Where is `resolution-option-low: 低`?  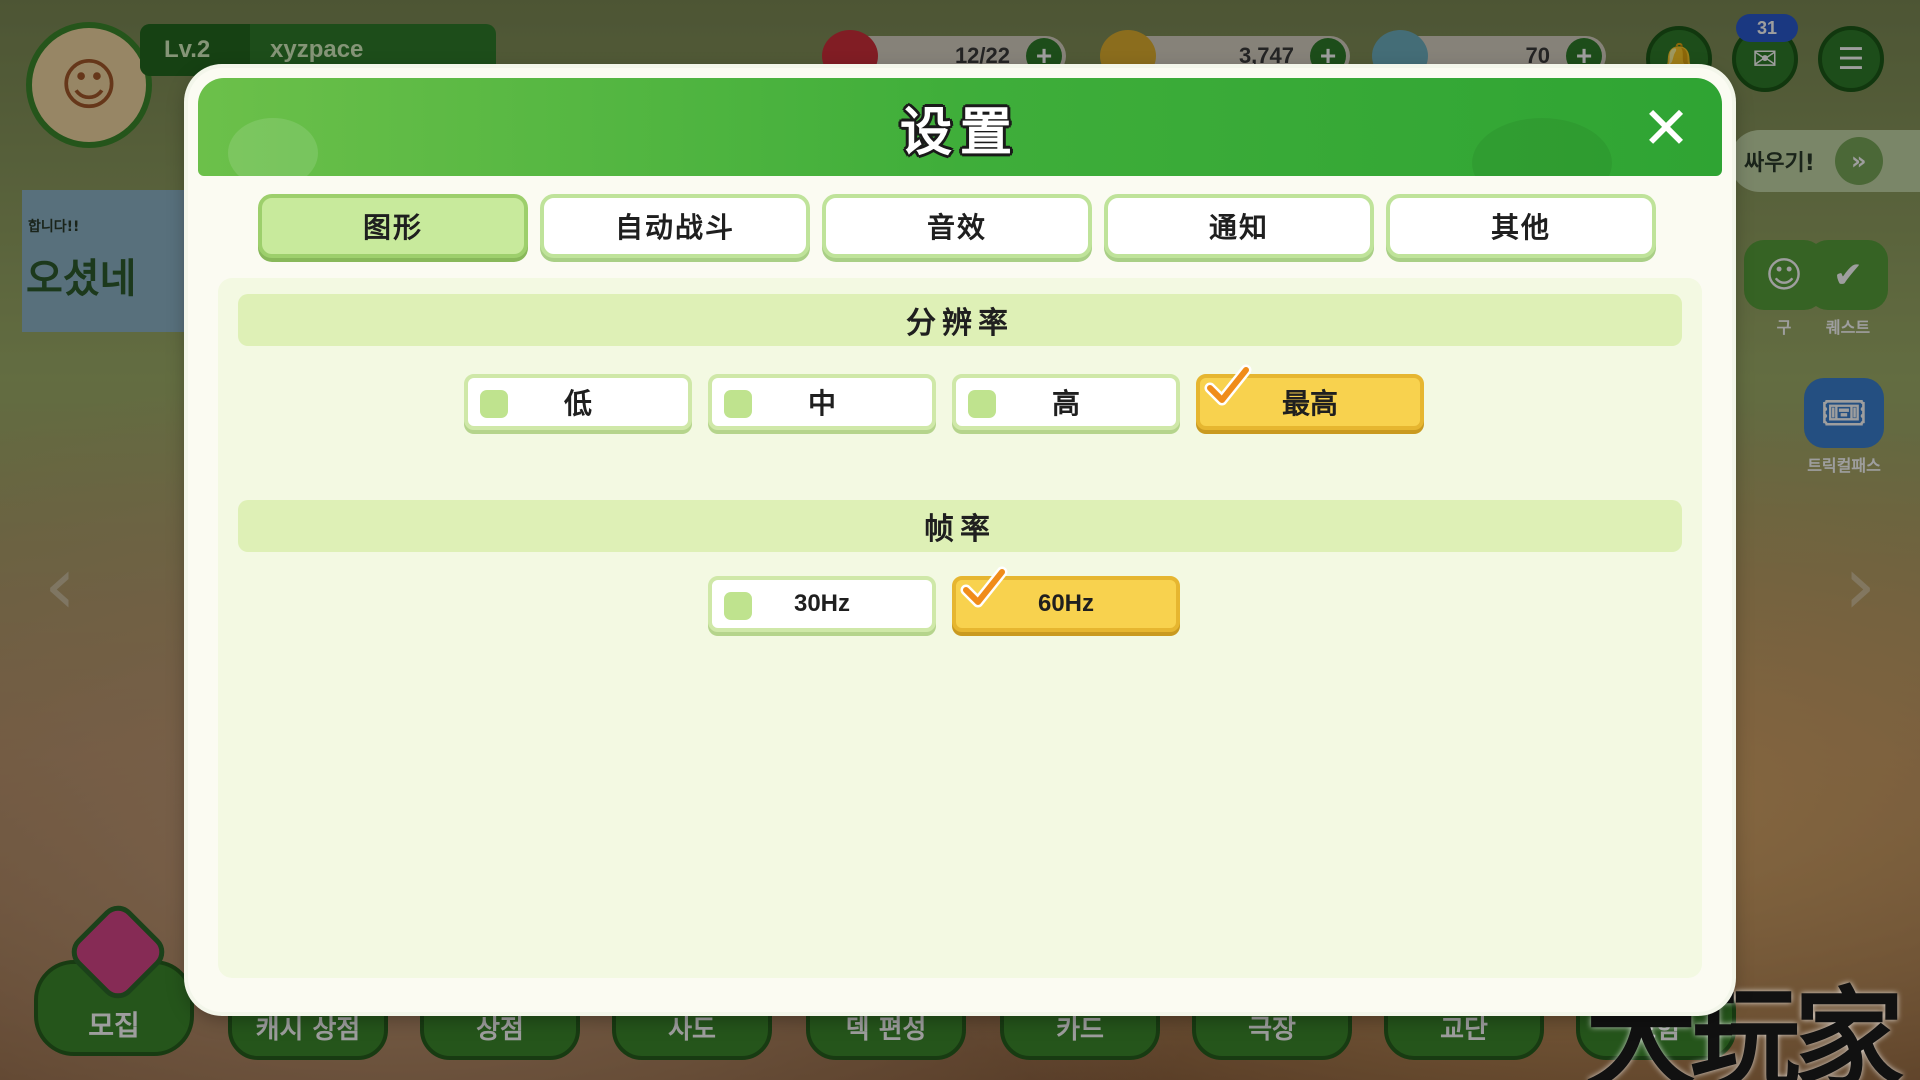 resolution-option-low: 低 is located at coordinates (578, 402).